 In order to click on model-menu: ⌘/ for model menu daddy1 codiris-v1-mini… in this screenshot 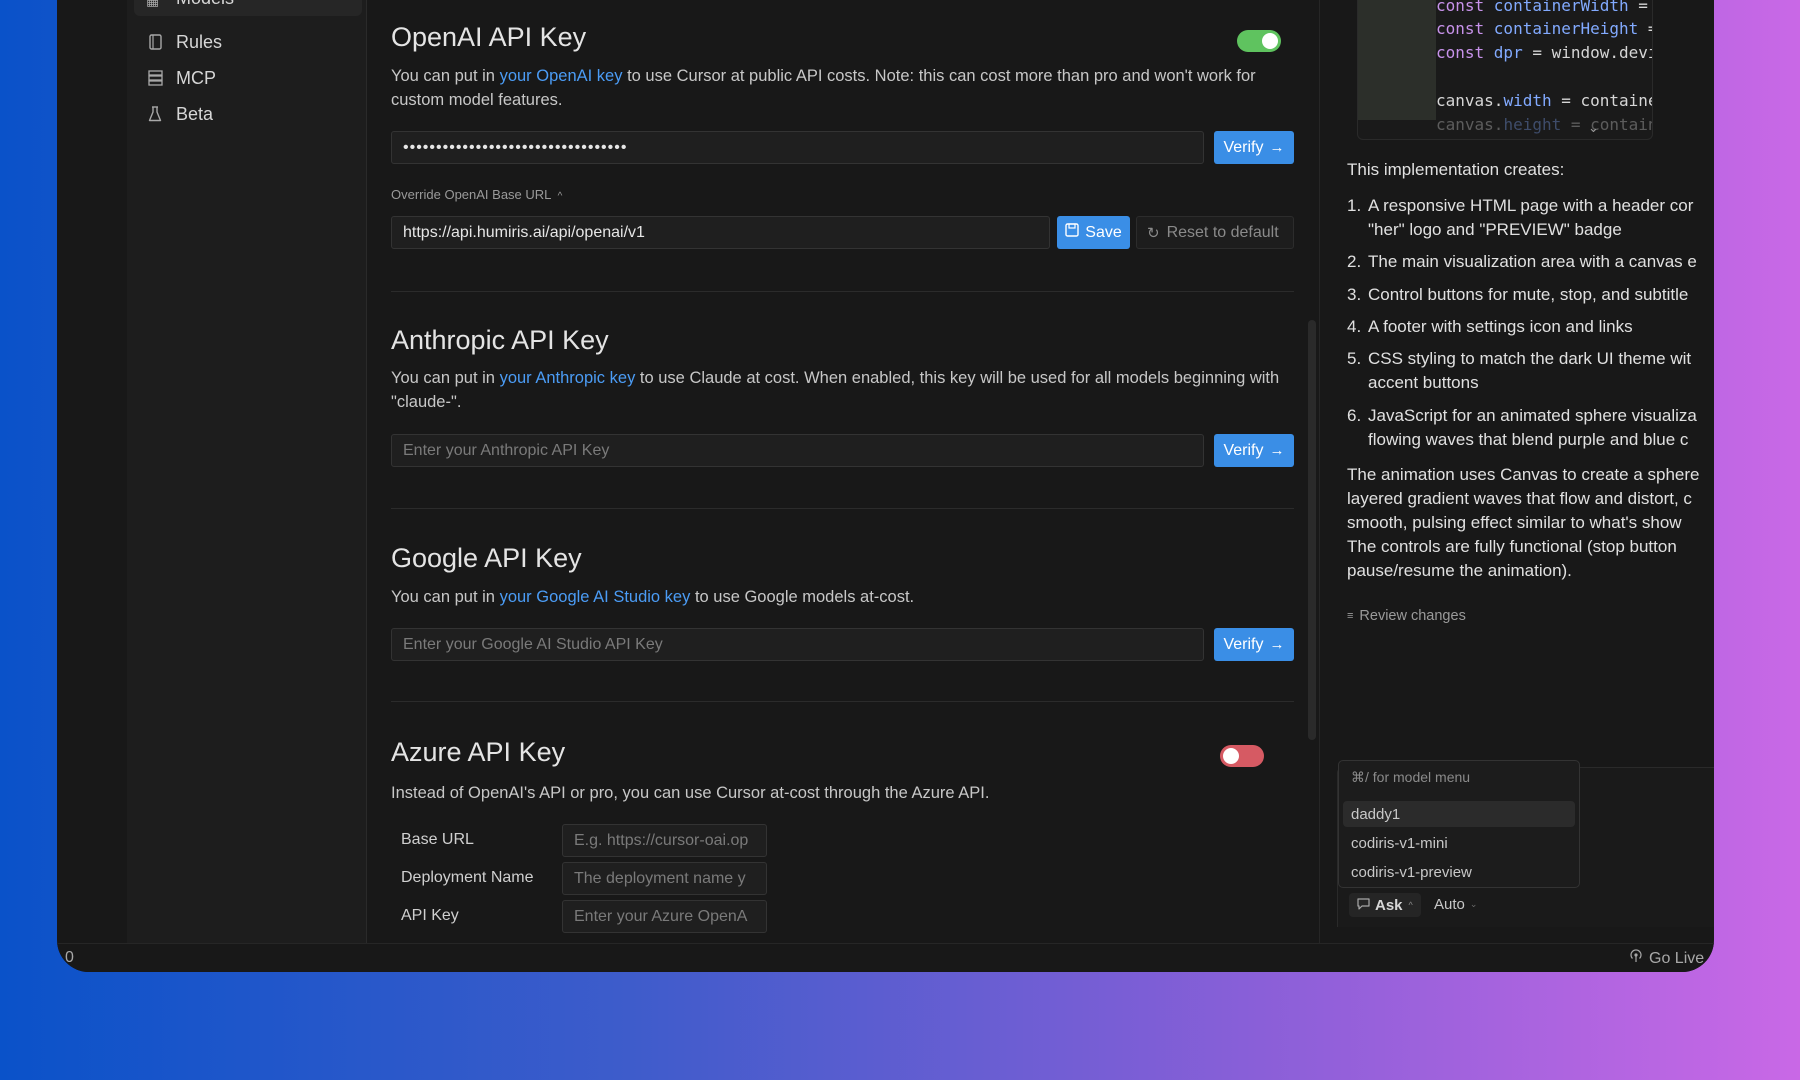, I will do `click(1459, 824)`.